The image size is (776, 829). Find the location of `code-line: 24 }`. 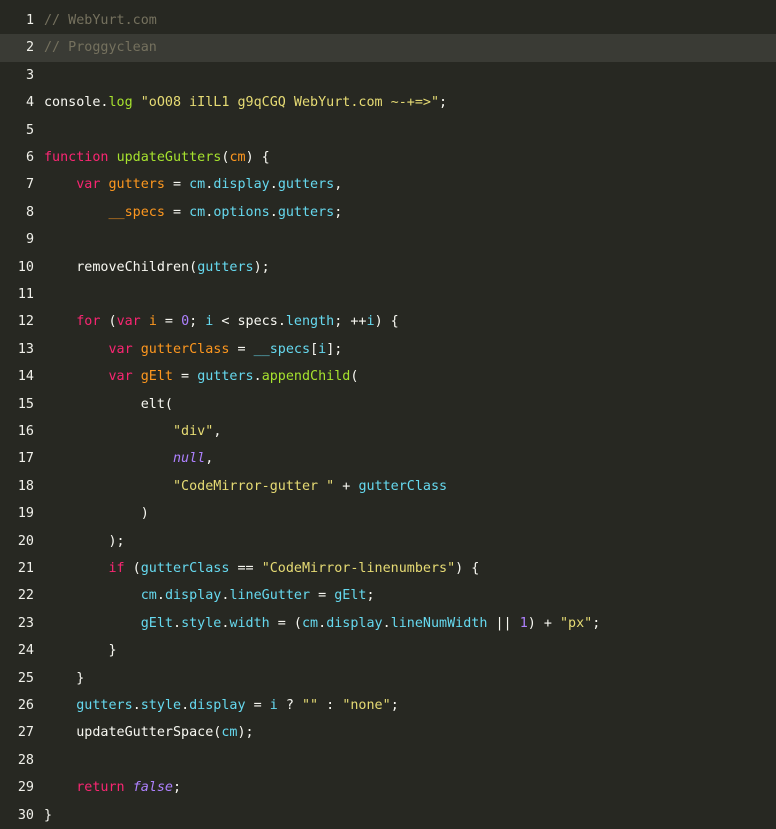

code-line: 24 } is located at coordinates (388, 650).